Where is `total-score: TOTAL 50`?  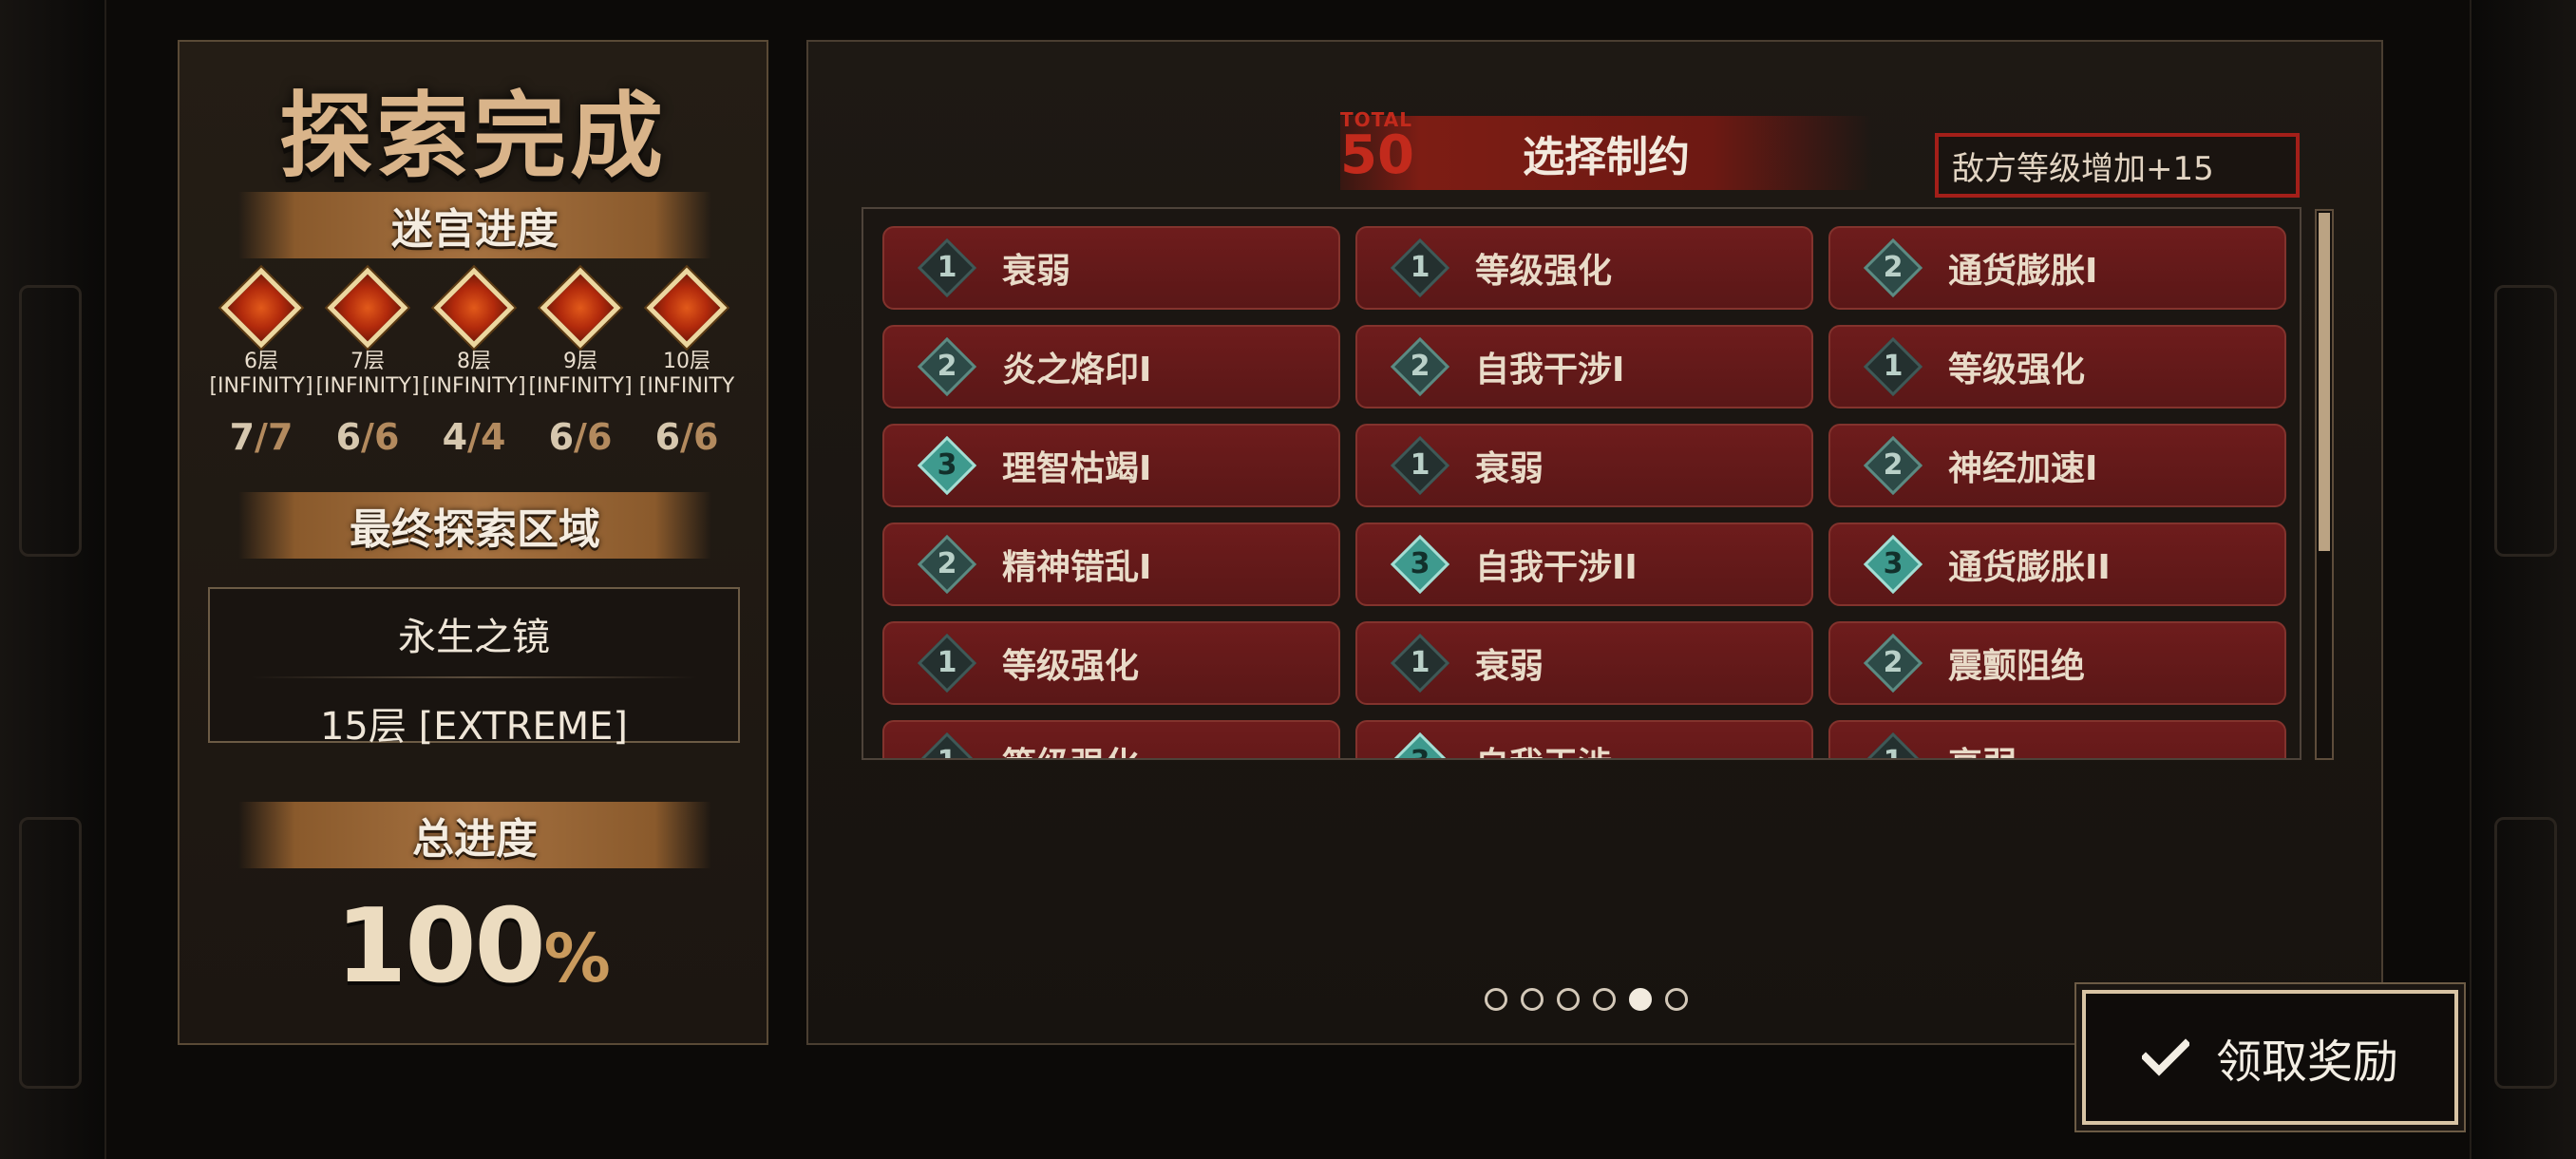 total-score: TOTAL 50 is located at coordinates (1377, 147).